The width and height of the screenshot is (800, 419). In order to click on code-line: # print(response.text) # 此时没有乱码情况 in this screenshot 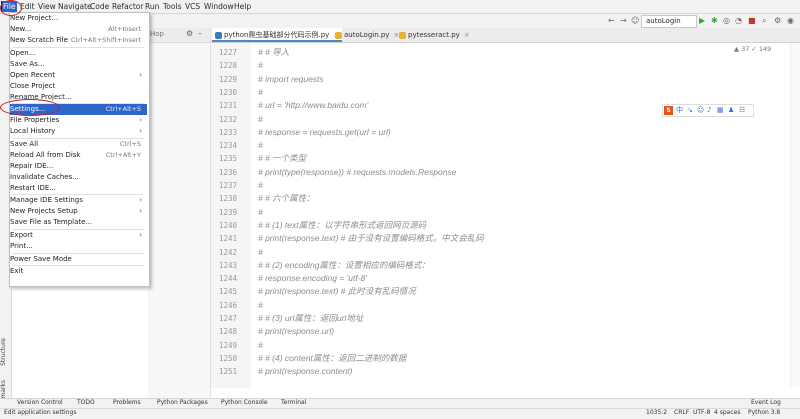, I will do `click(337, 291)`.